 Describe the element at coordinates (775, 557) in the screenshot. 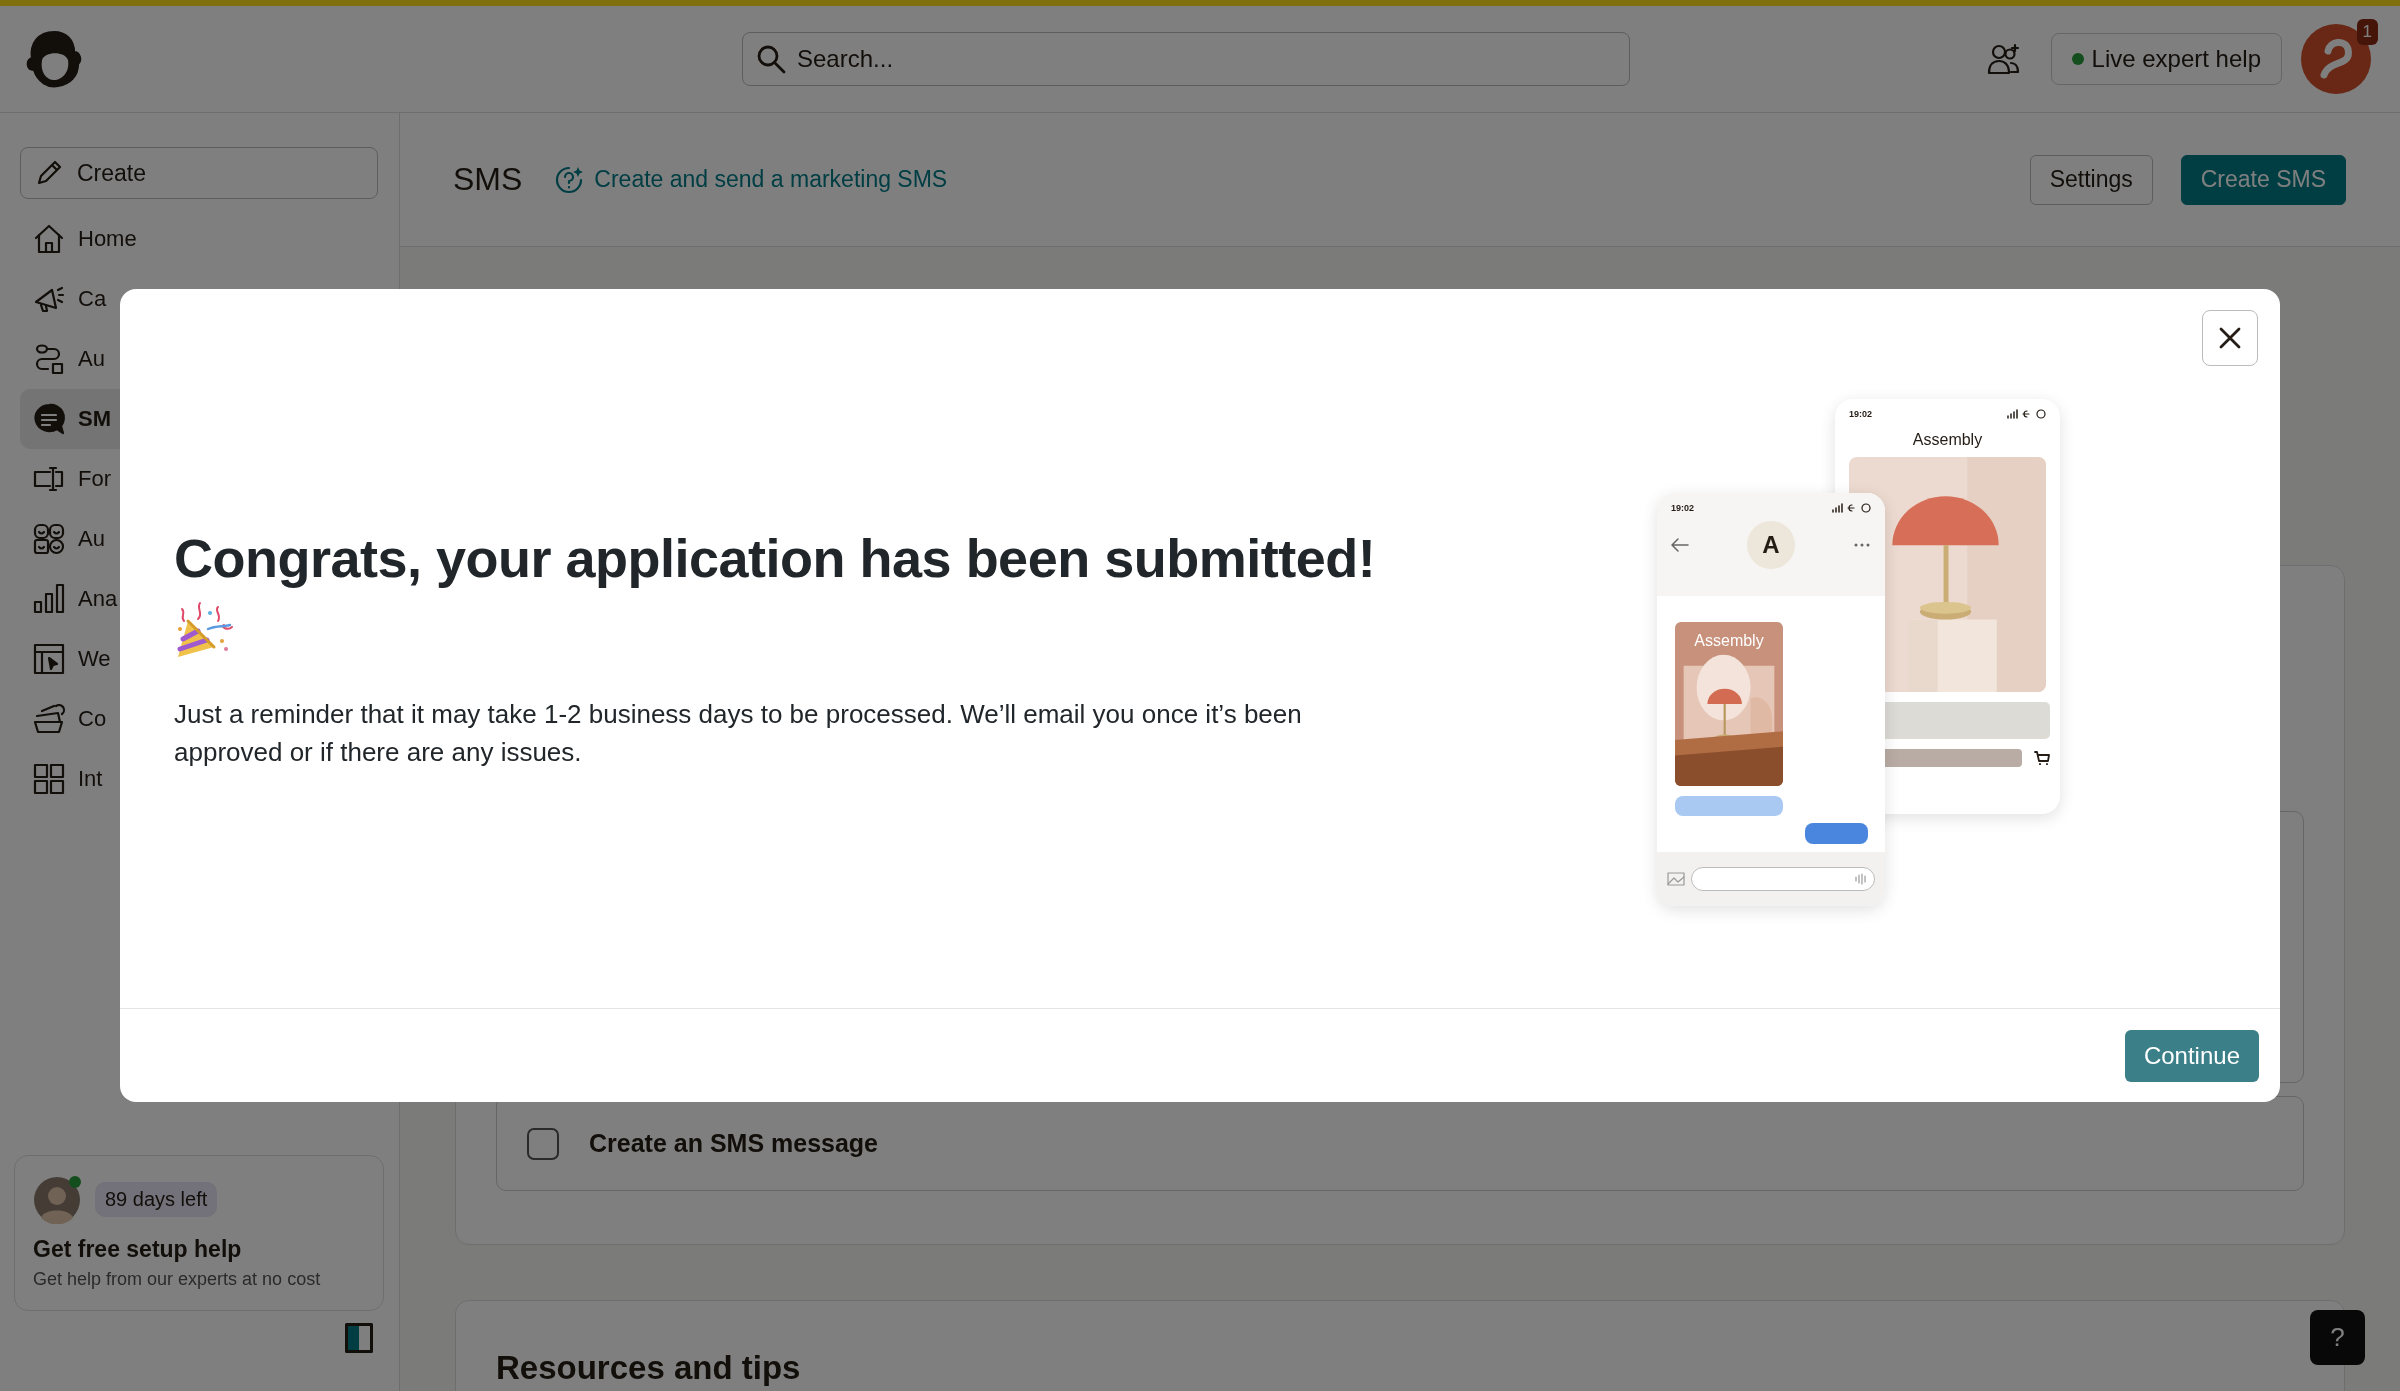

I see `modal-title: Congrats, your application has been submitted!` at that location.